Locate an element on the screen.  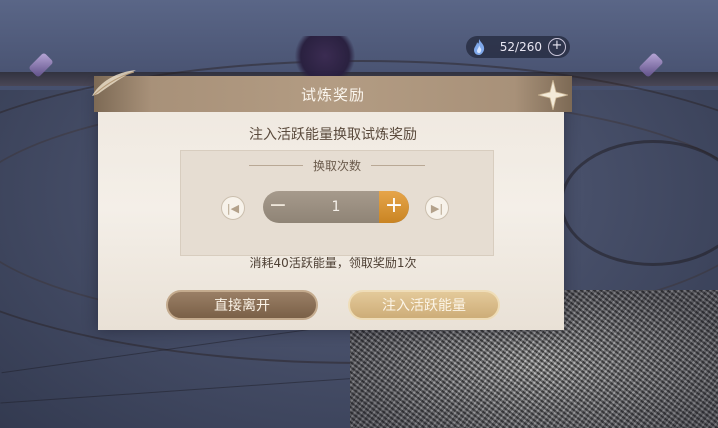
cost-description: 消耗40活跃能量，领取奖励1次 is located at coordinates (333, 263).